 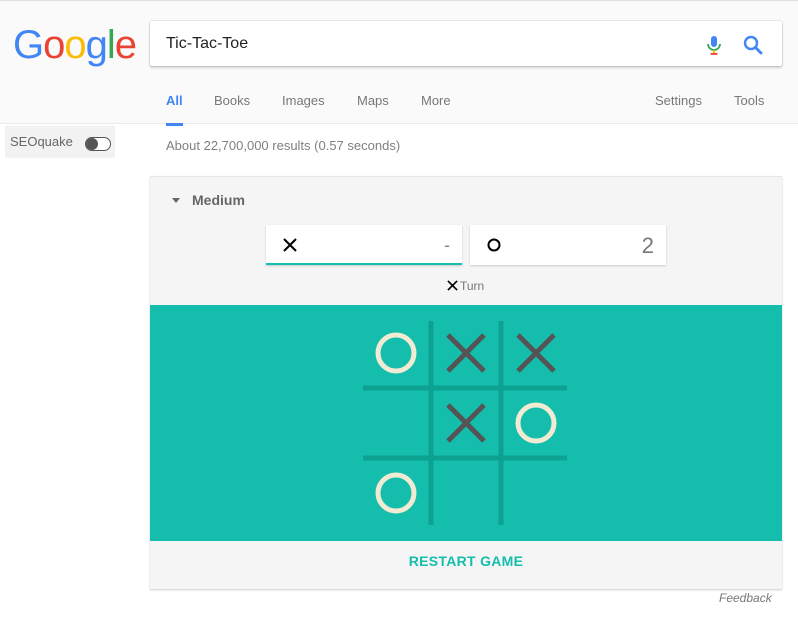 I want to click on logo-letter: l, so click(x=111, y=45).